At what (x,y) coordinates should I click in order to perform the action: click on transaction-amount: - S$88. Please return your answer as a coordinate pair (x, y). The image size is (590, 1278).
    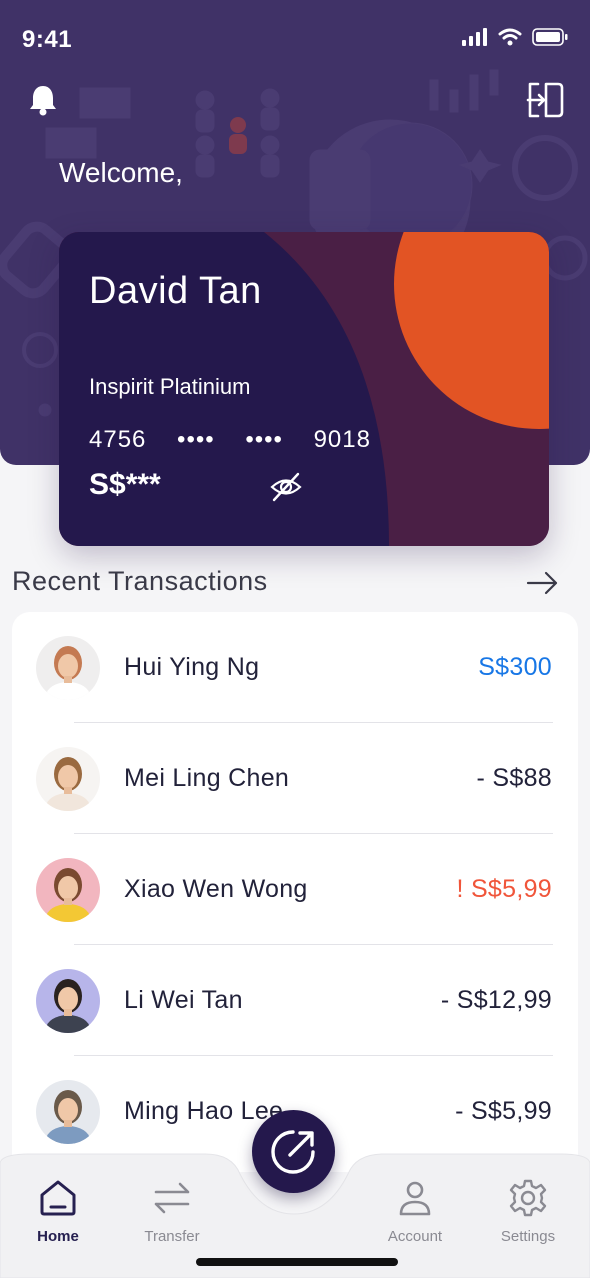
    Looking at the image, I should click on (514, 778).